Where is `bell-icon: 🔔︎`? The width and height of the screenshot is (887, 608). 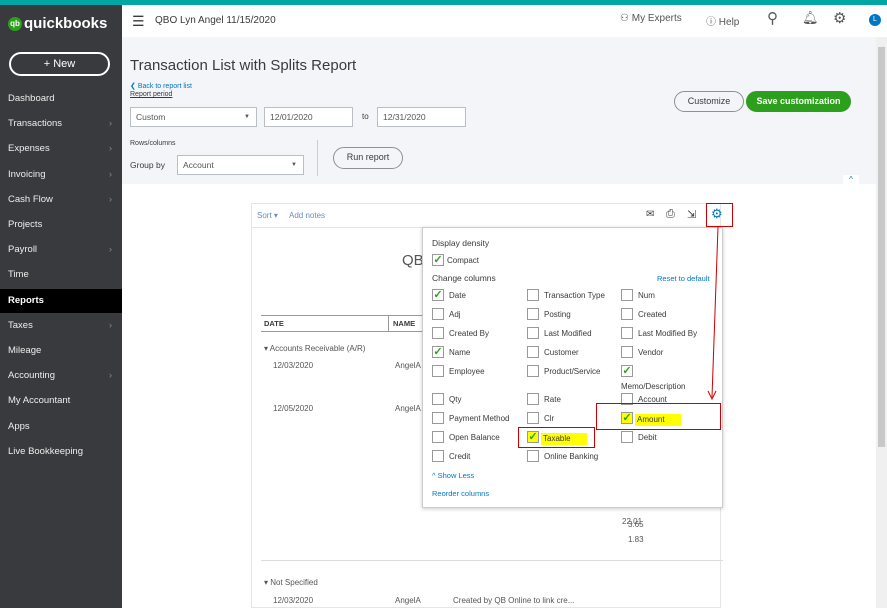
bell-icon: 🔔︎ is located at coordinates (810, 18).